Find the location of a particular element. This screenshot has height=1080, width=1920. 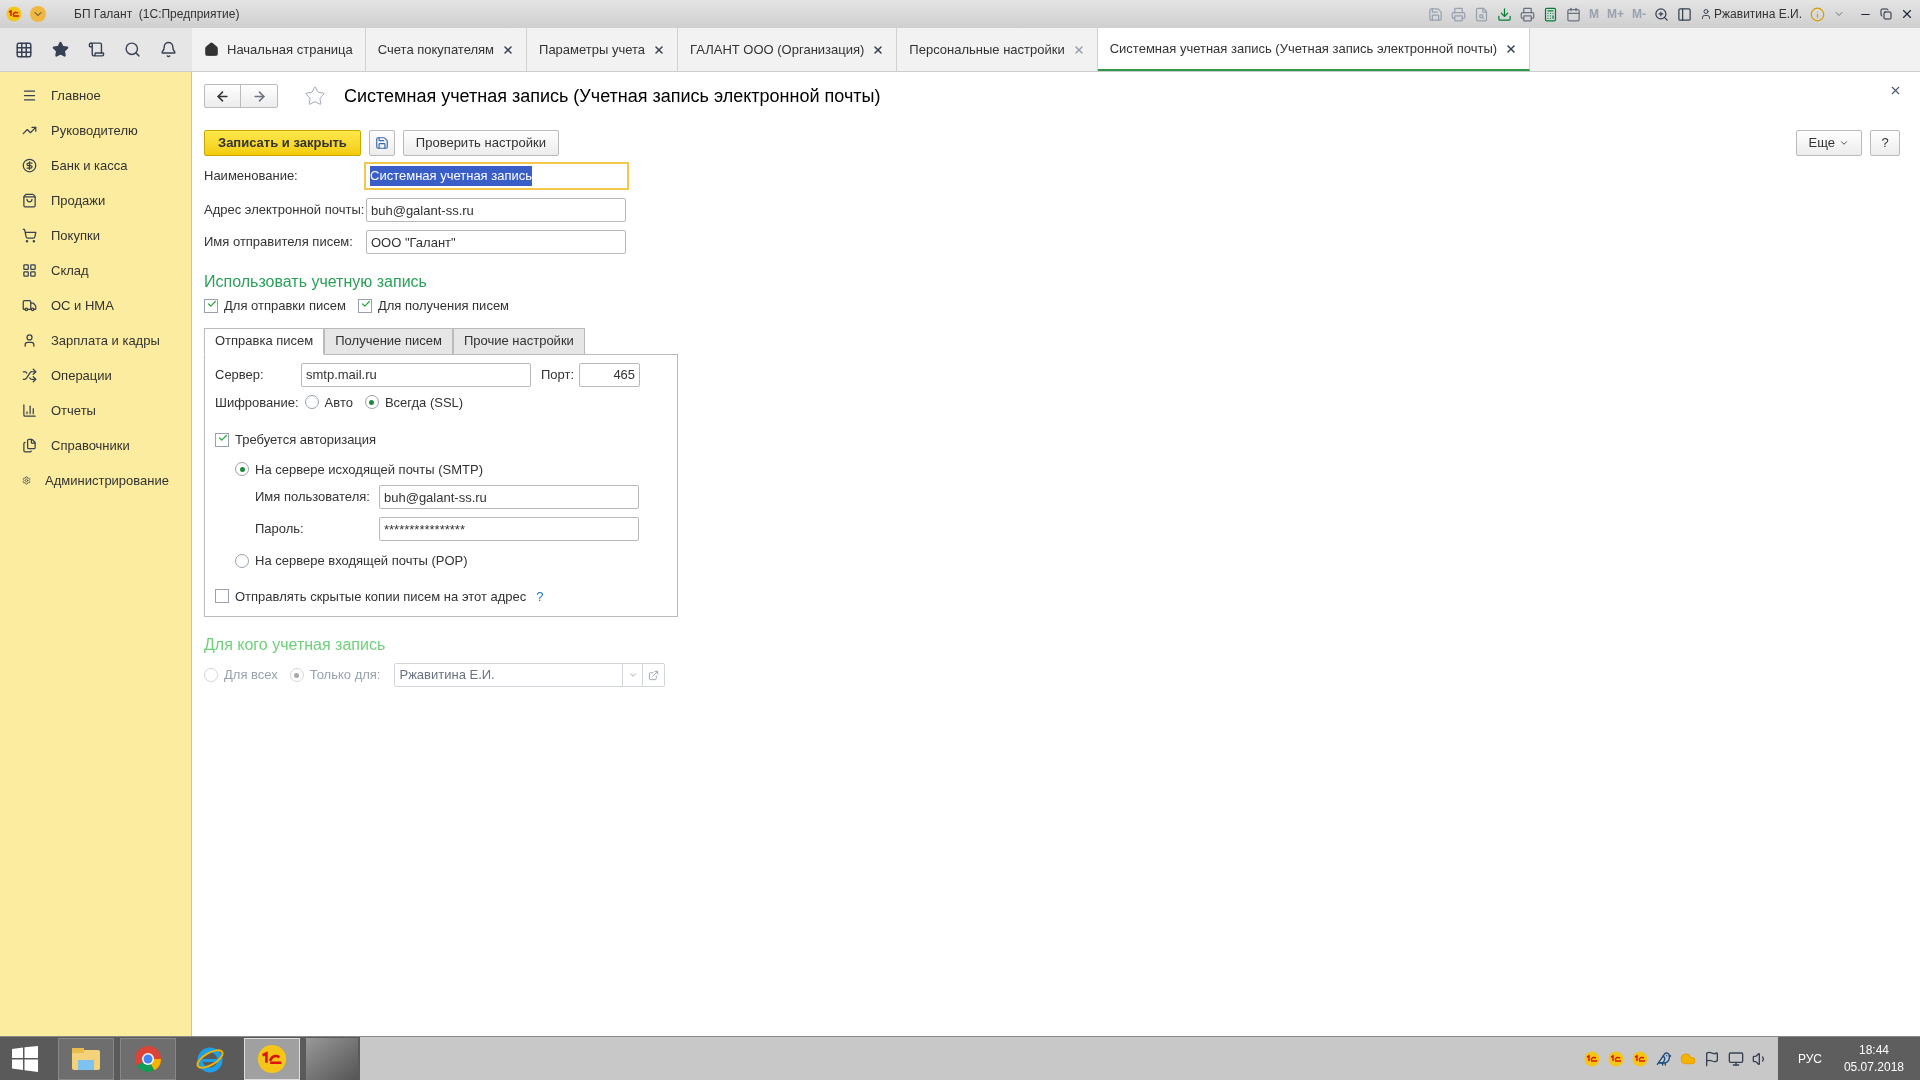

help-button: ? is located at coordinates (1885, 143).